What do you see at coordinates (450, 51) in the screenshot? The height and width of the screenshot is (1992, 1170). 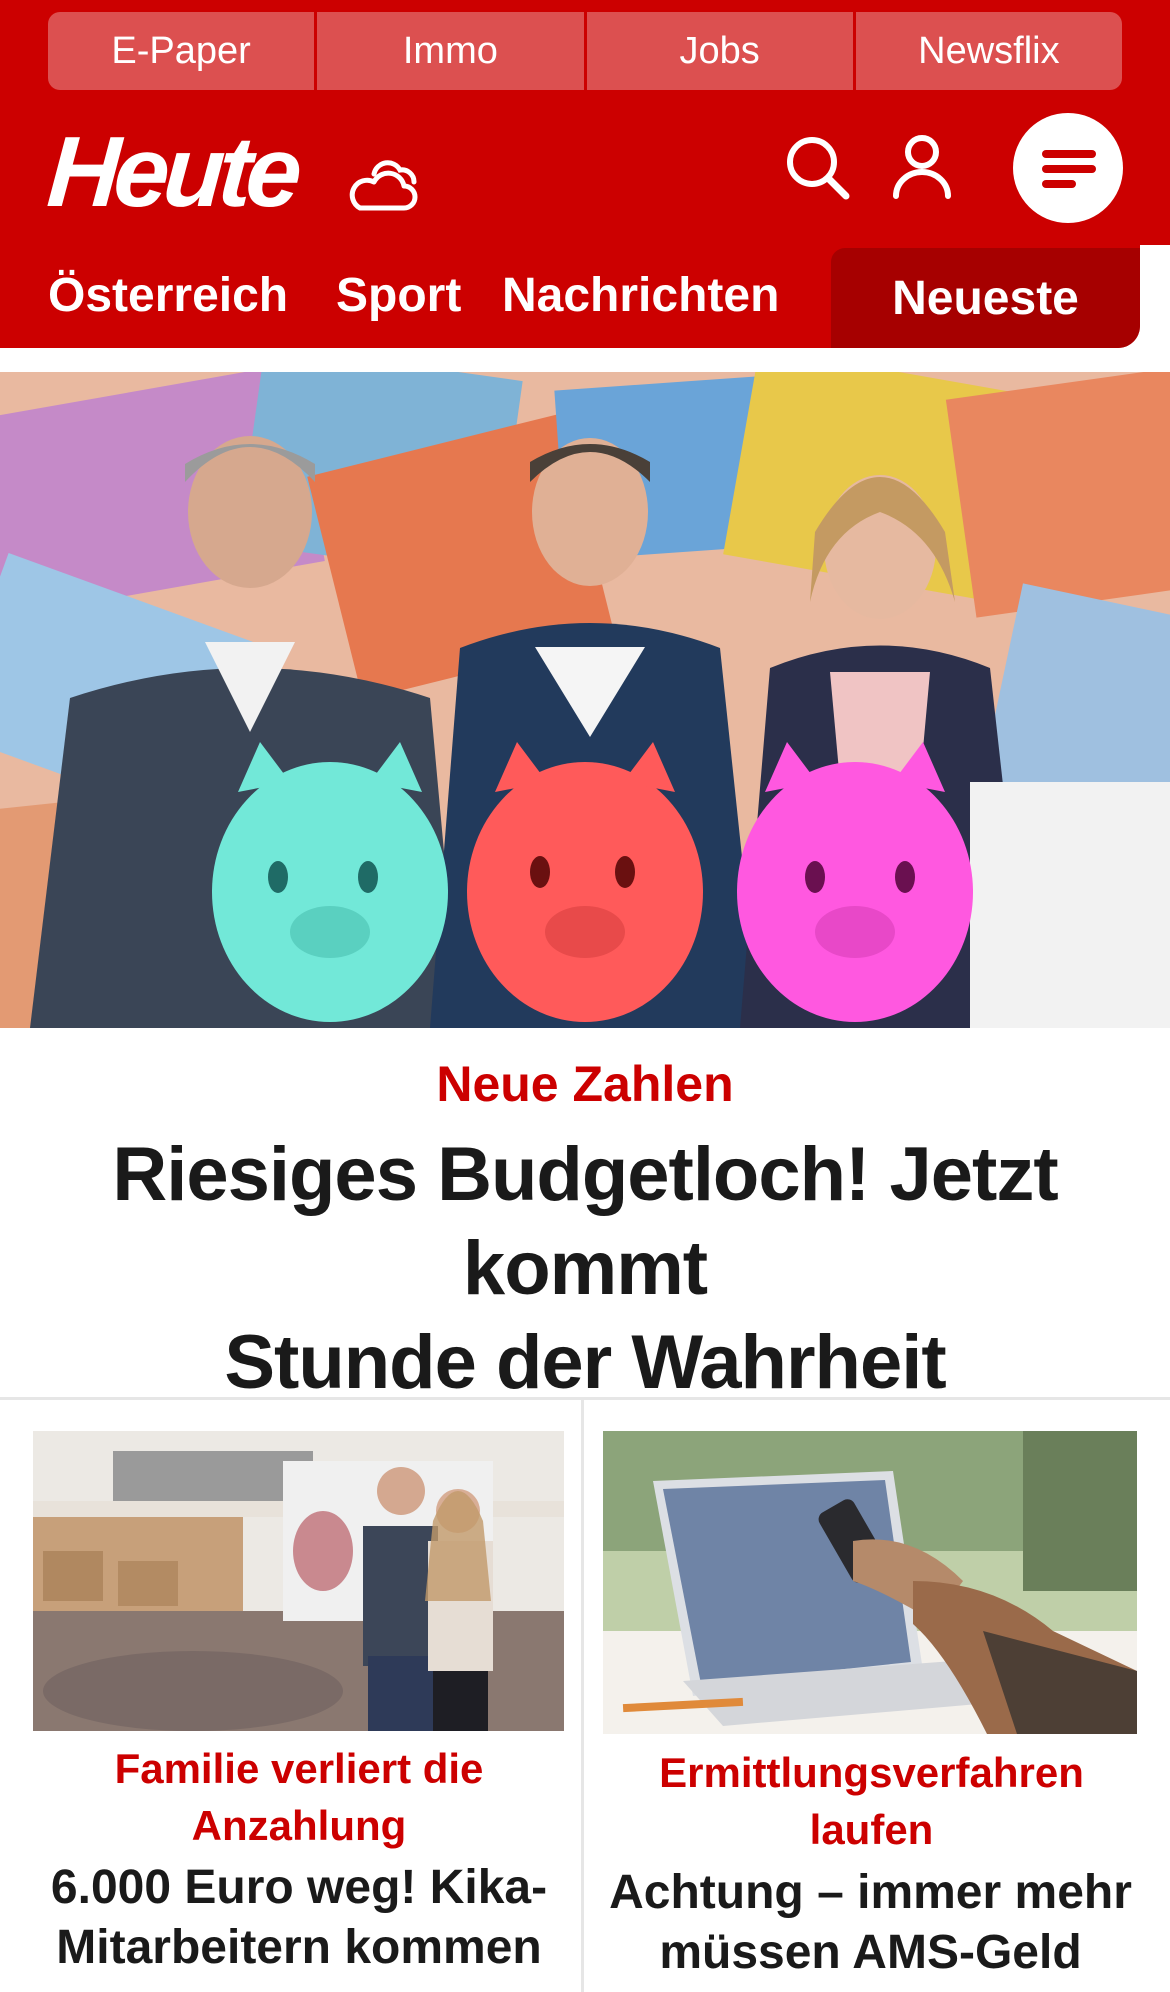 I see `service-link-immo: Immo` at bounding box center [450, 51].